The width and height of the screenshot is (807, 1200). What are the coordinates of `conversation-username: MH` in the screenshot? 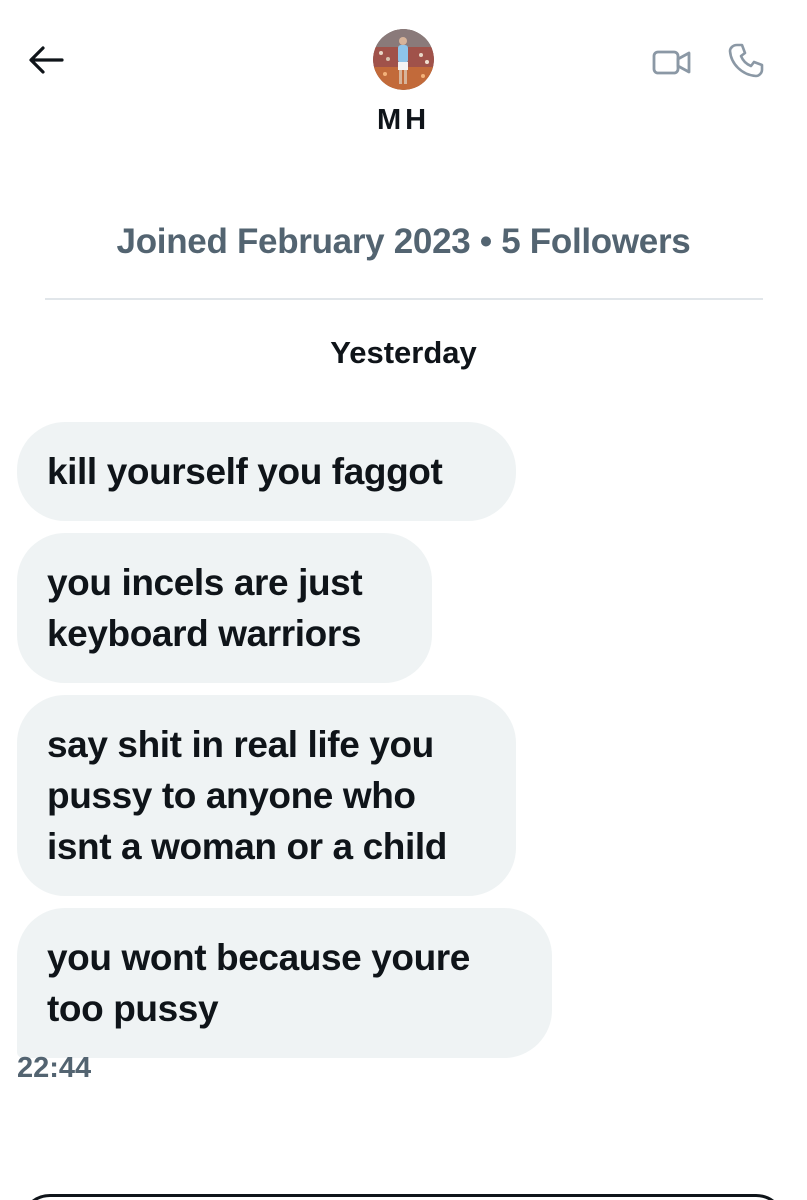 It's located at (403, 120).